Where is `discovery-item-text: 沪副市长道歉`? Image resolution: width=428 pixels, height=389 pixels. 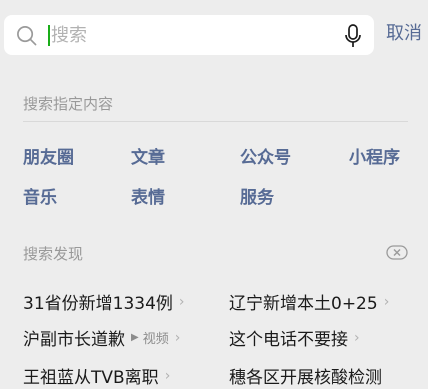 discovery-item-text: 沪副市长道歉 is located at coordinates (74, 340).